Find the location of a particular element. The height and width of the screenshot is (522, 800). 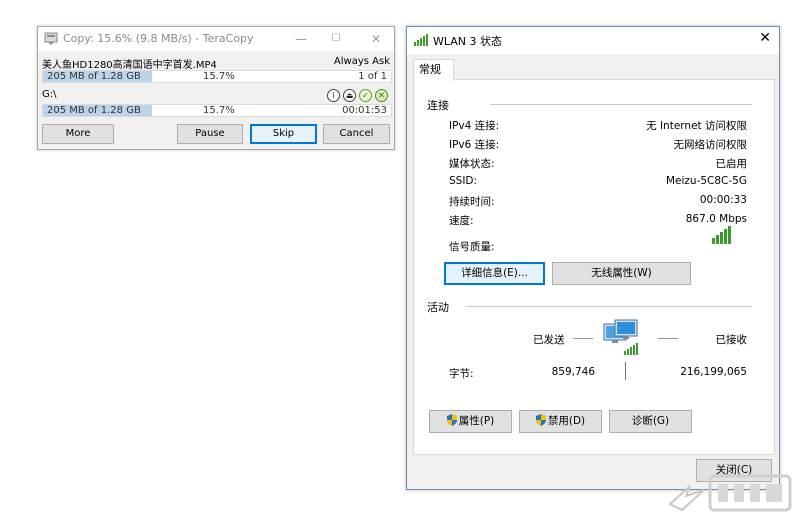

speed-value: 867.0 Mbps is located at coordinates (716, 219).